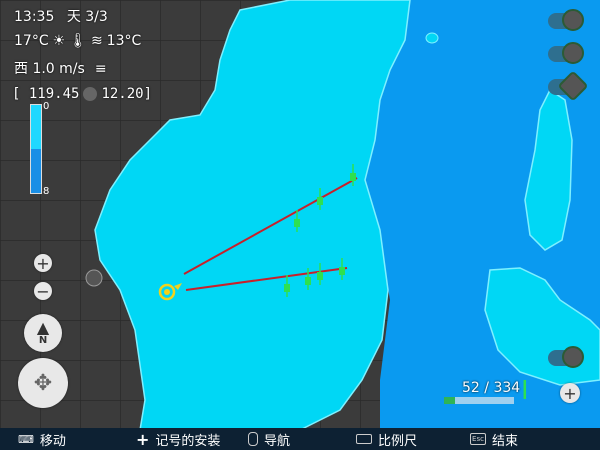 The image size is (600, 450). I want to click on toggle-marker, so click(568, 86).